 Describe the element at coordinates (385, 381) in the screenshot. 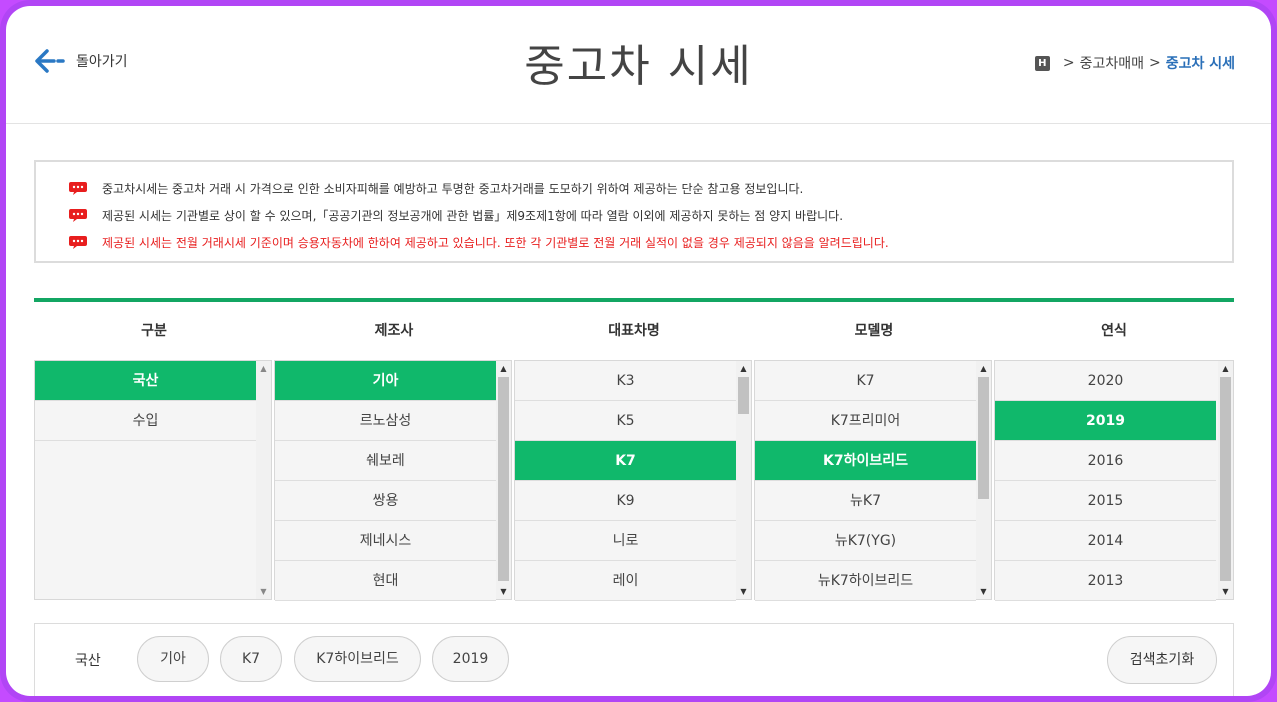

I see `list-item: 기아` at that location.